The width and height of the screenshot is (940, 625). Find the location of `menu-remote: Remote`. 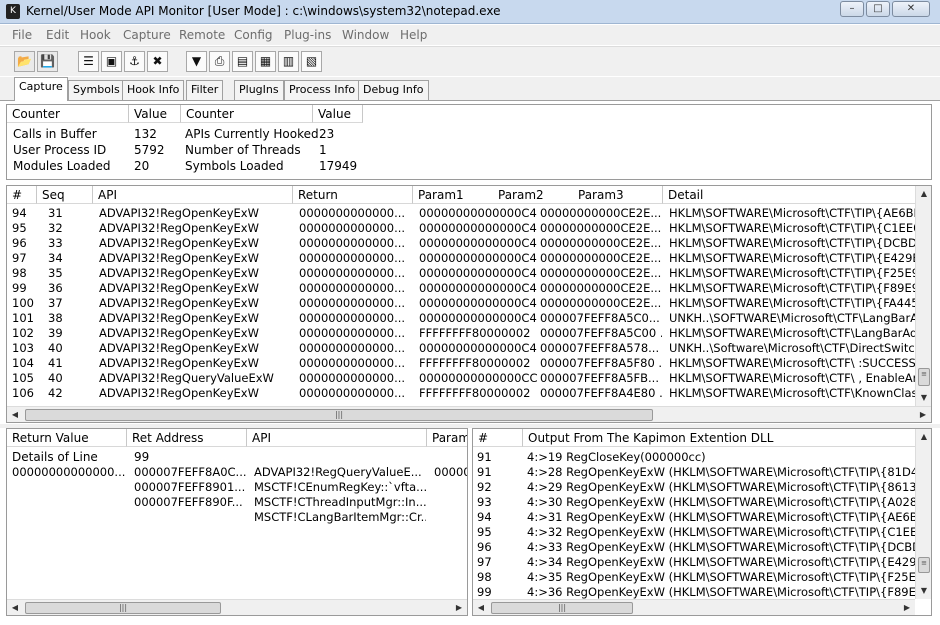

menu-remote: Remote is located at coordinates (202, 35).